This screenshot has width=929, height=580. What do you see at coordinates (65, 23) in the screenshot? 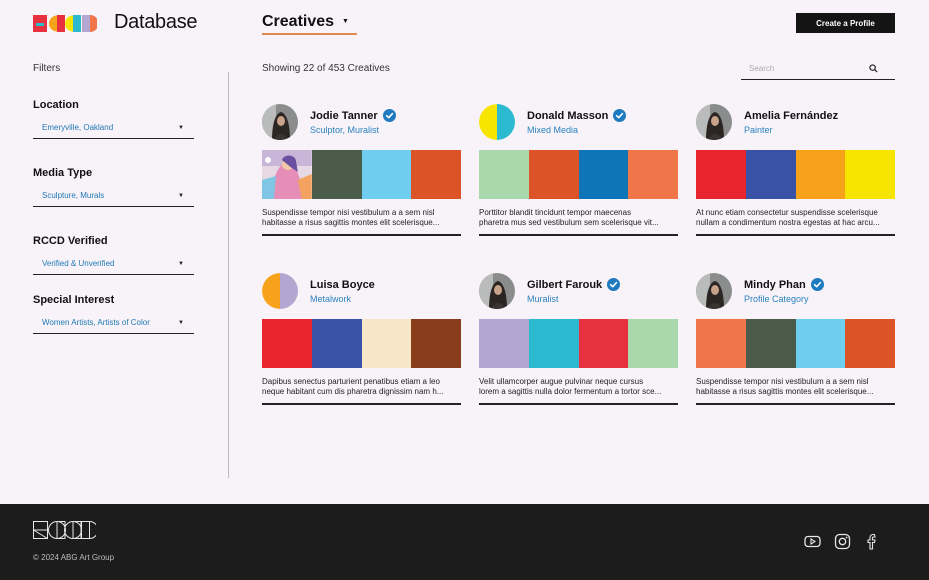
I see `rccd-logo` at bounding box center [65, 23].